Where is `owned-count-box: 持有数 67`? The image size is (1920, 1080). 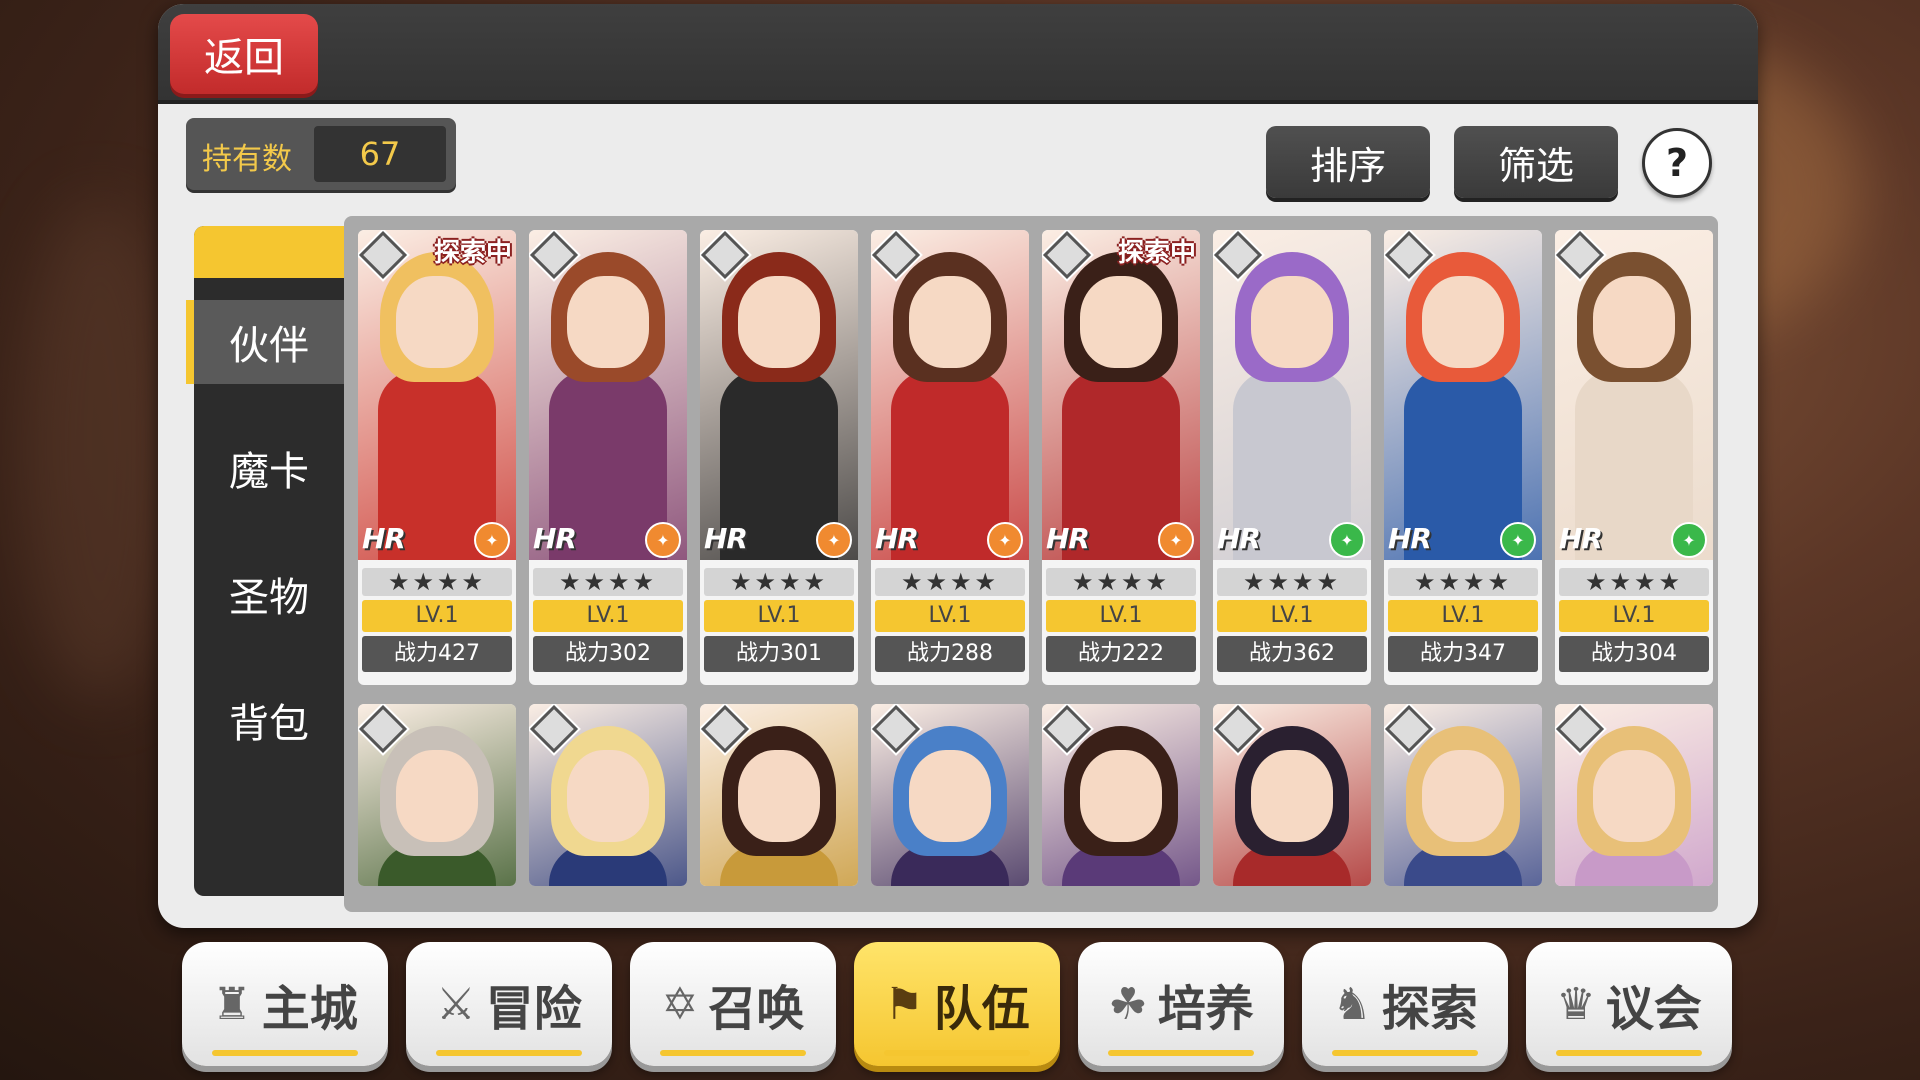
owned-count-box: 持有数 67 is located at coordinates (321, 154).